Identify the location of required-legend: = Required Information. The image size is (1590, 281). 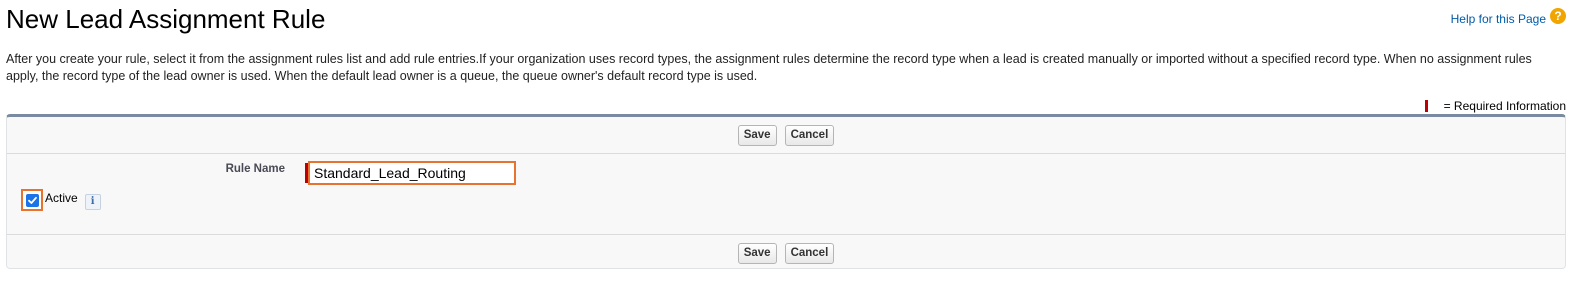
(1495, 106).